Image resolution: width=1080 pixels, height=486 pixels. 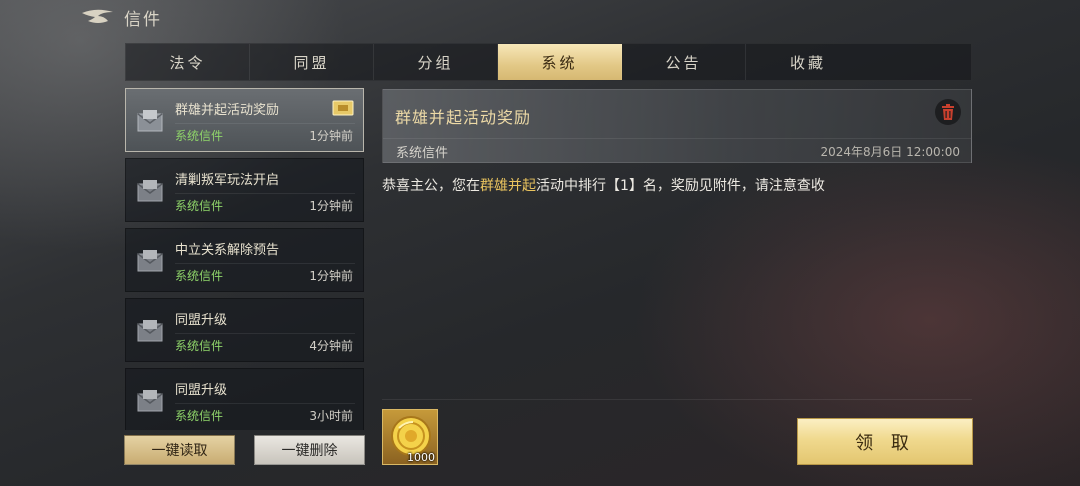 I want to click on trash-icon, so click(x=948, y=112).